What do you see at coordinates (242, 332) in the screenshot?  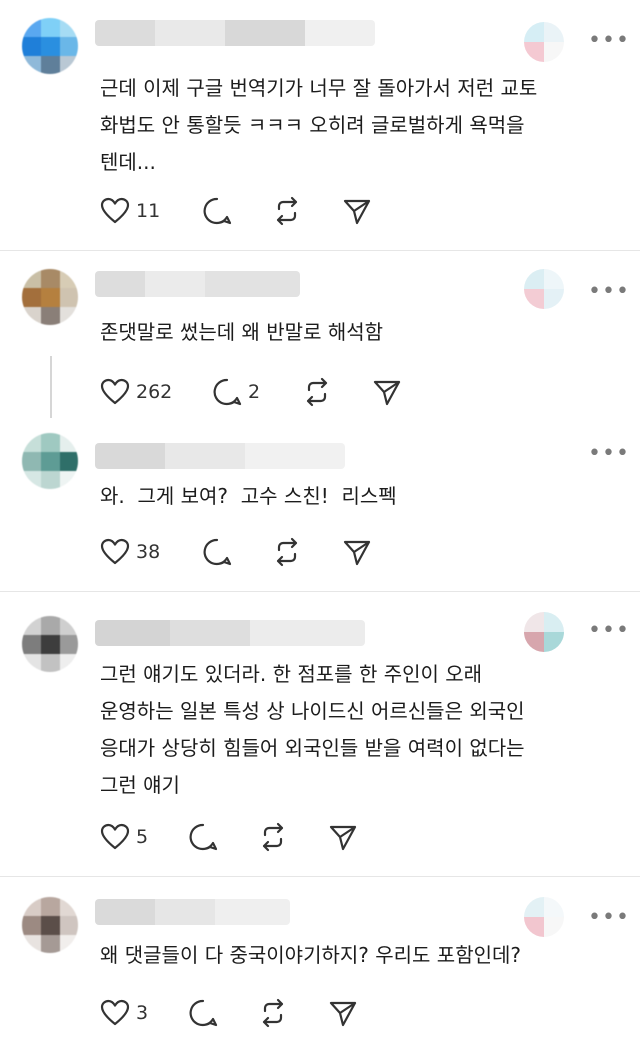 I see `comment-text: 존댓말로 썼는데 왜 반말로 해석함` at bounding box center [242, 332].